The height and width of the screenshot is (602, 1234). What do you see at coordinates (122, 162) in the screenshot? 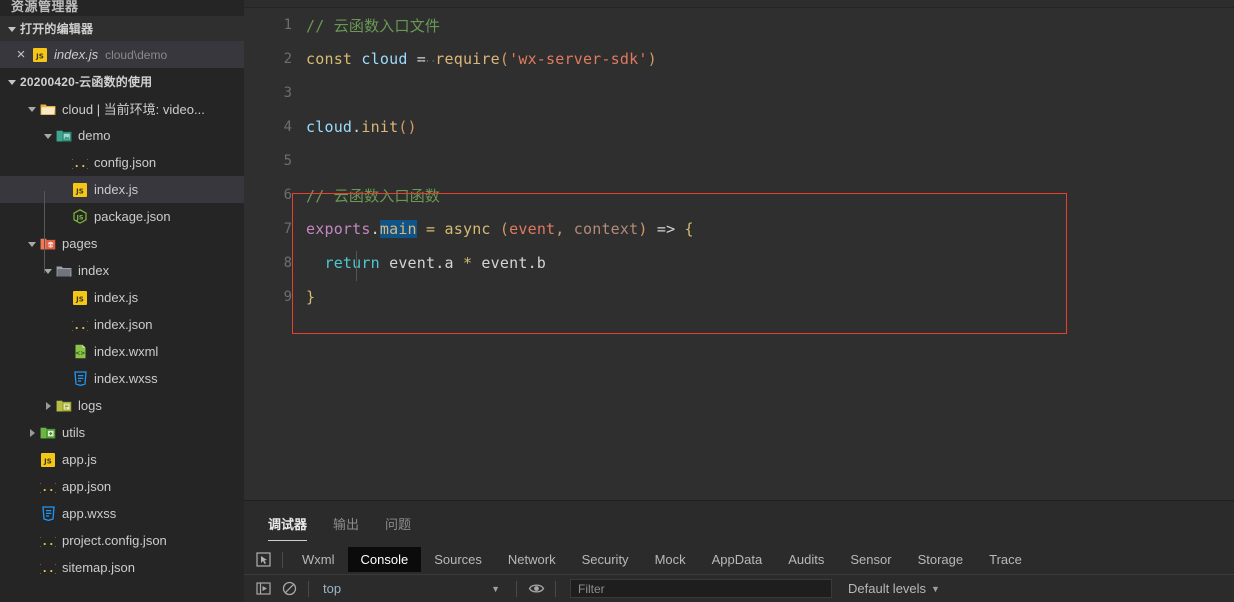
I see `tree-item-config-json: {..} config.json` at bounding box center [122, 162].